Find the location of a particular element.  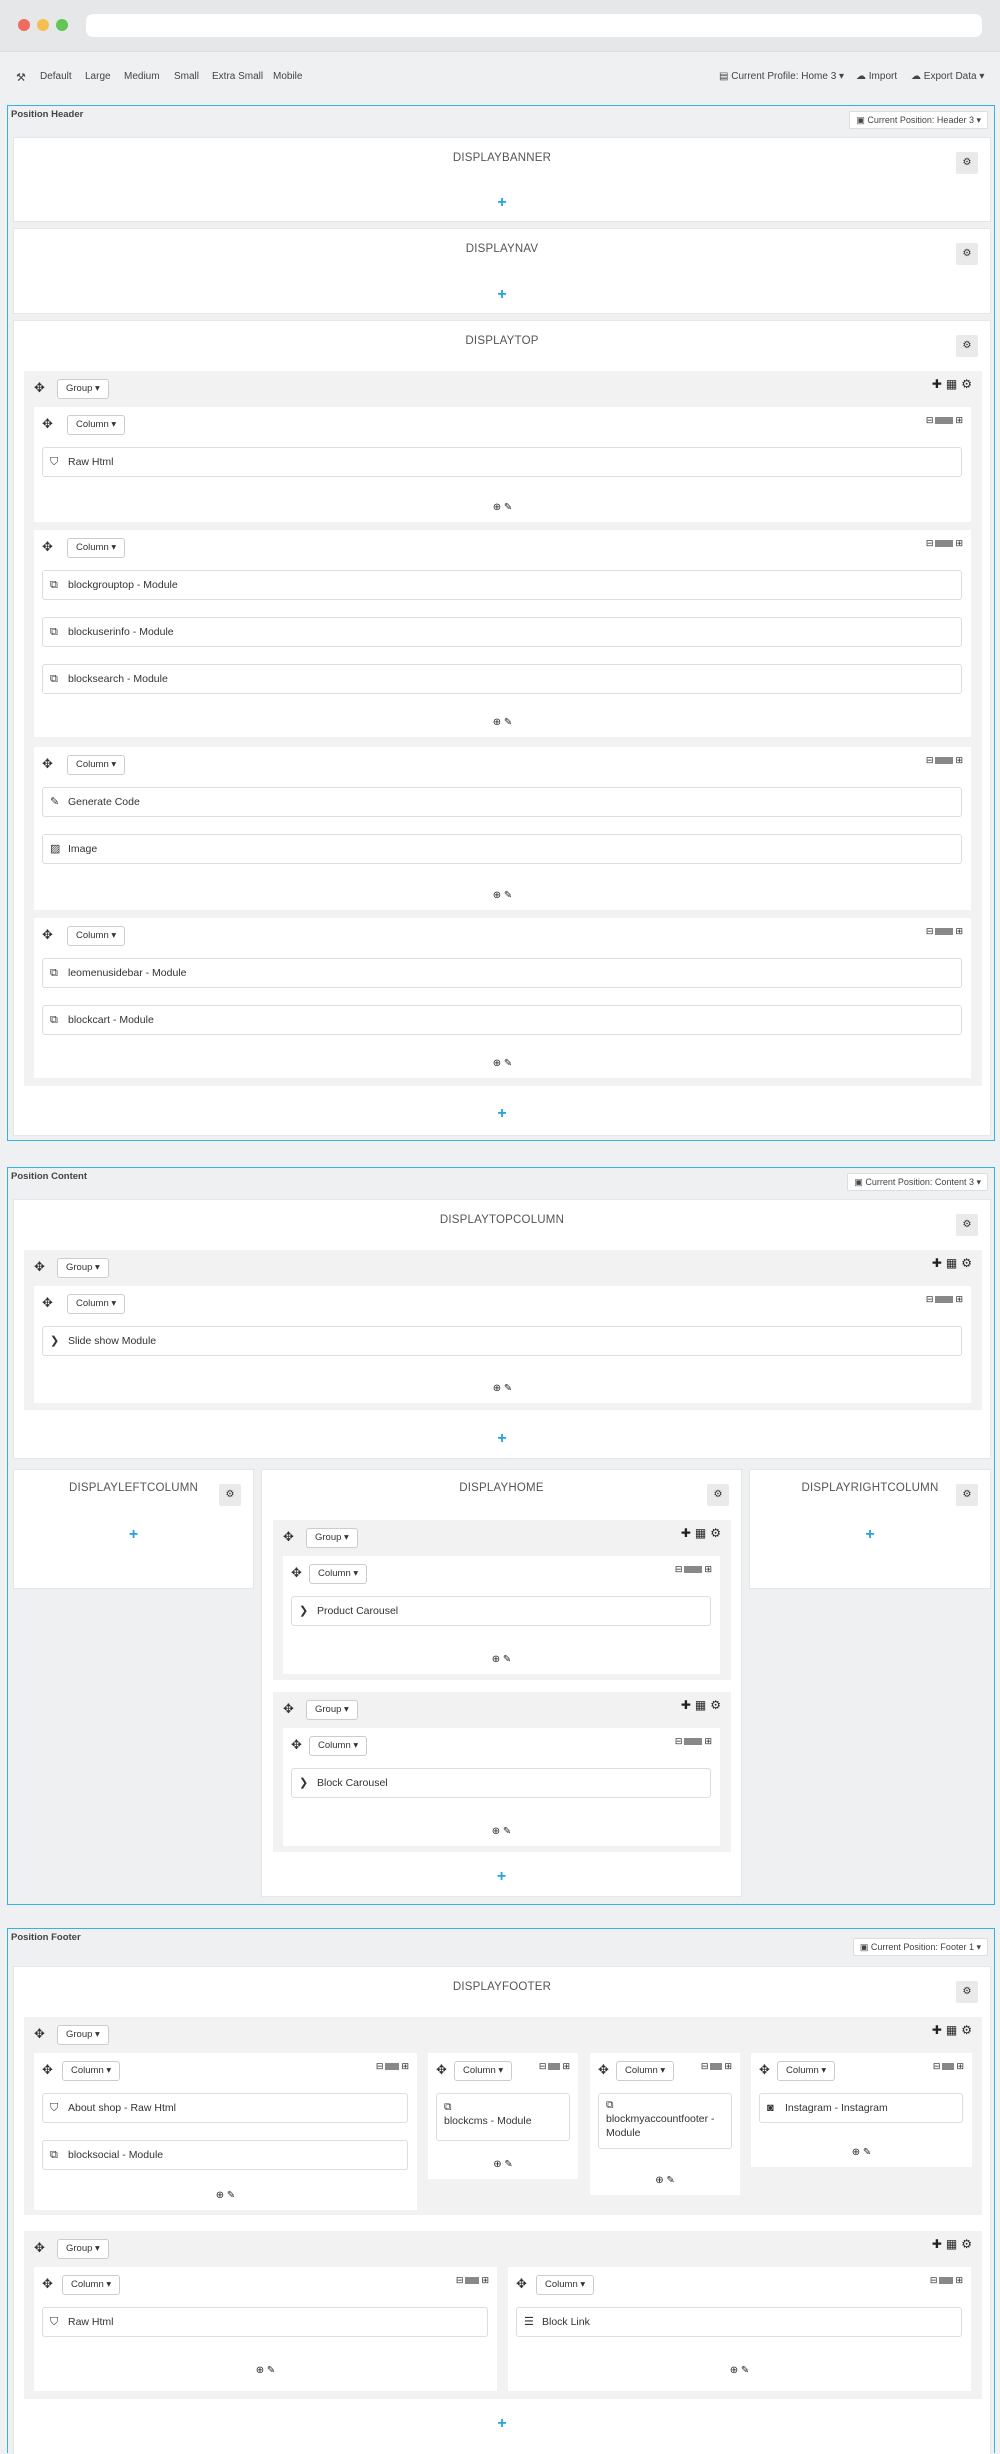

widget-module: ⧉ blockcart - Module is located at coordinates (502, 1020).